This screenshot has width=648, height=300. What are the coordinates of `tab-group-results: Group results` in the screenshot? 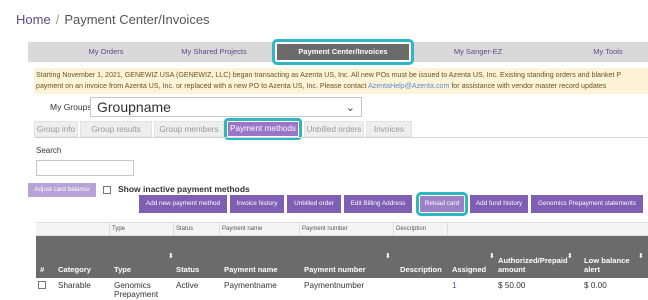 It's located at (116, 129).